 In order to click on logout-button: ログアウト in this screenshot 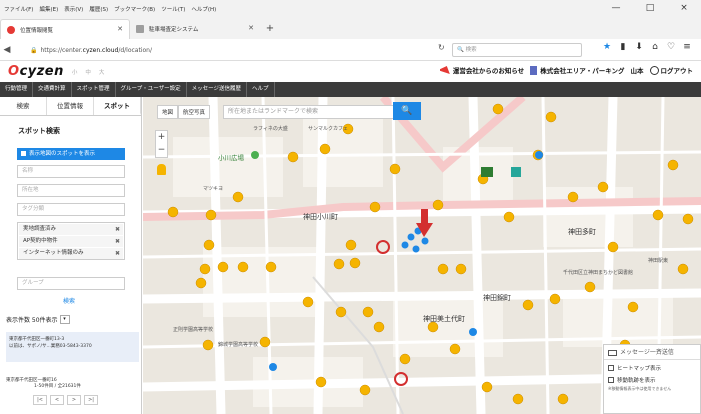, I will do `click(671, 70)`.